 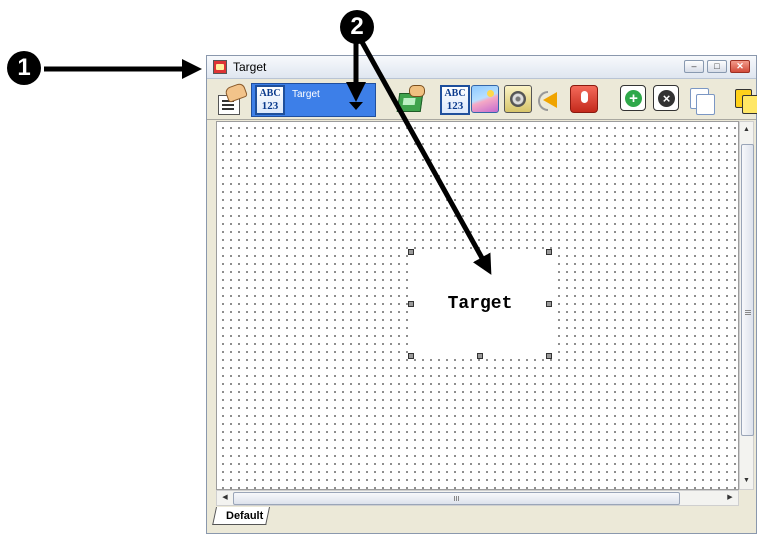 I want to click on text-abc-line2: 123, so click(x=455, y=106).